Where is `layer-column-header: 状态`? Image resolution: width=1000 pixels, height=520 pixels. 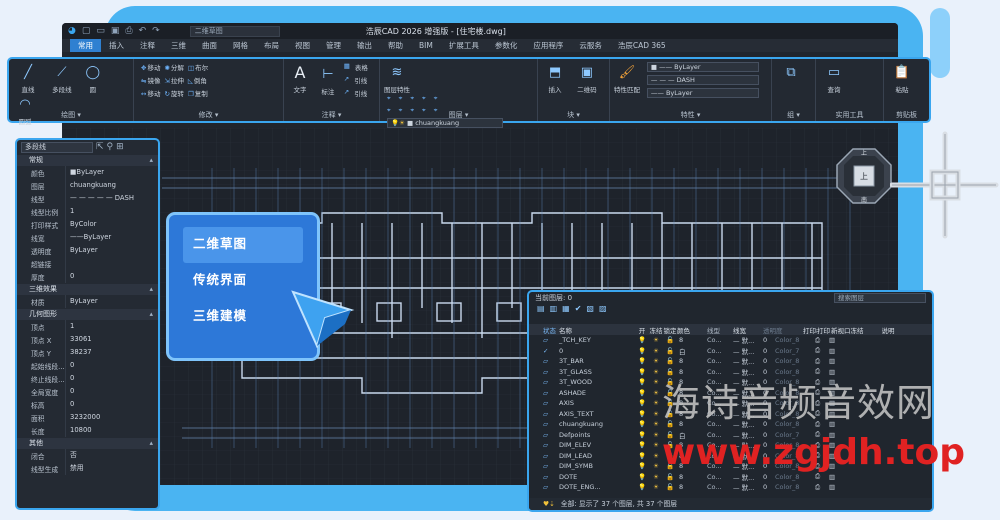
layer-column-header: 状态 is located at coordinates (544, 330).